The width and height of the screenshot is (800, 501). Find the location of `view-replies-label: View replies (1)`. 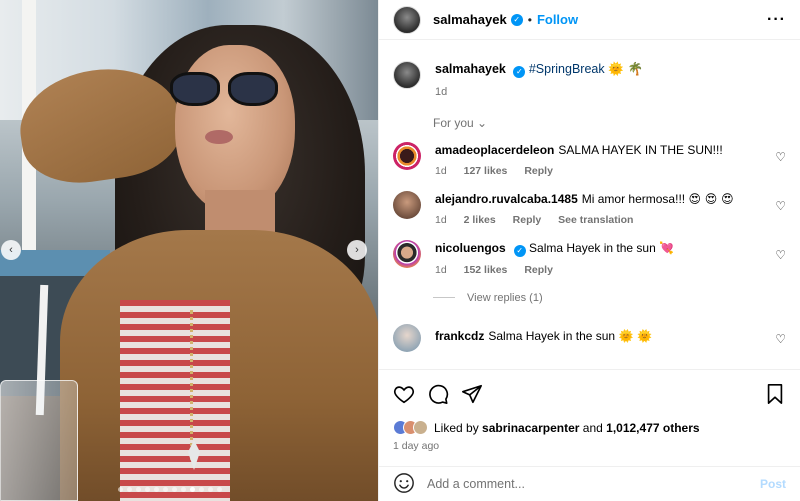

view-replies-label: View replies (1) is located at coordinates (505, 297).